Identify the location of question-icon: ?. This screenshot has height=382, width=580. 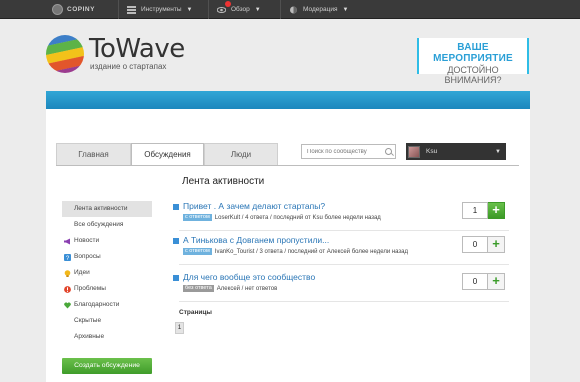
(67, 257).